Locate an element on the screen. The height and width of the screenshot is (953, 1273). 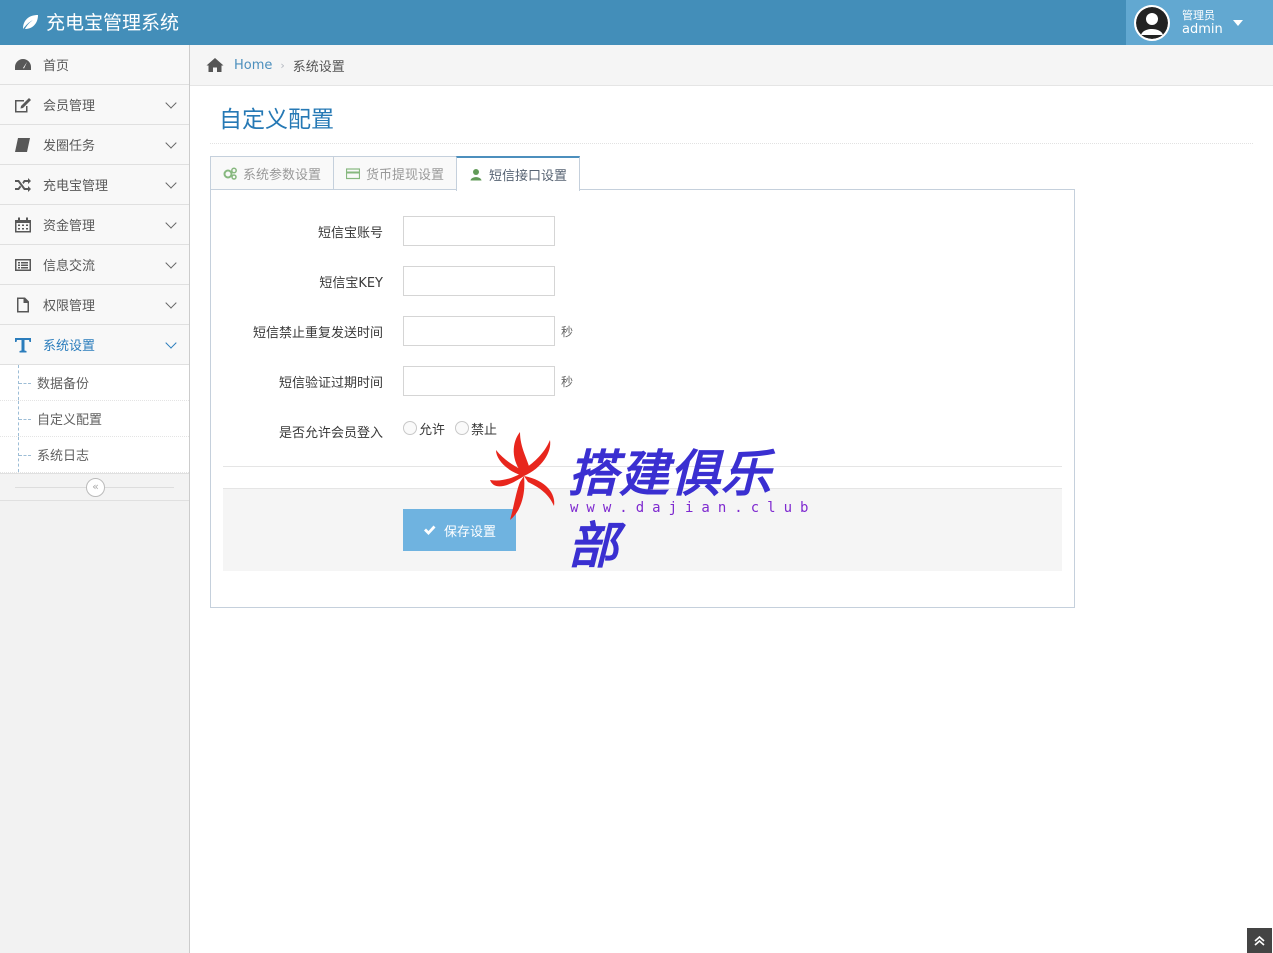
cogs-icon is located at coordinates (230, 173).